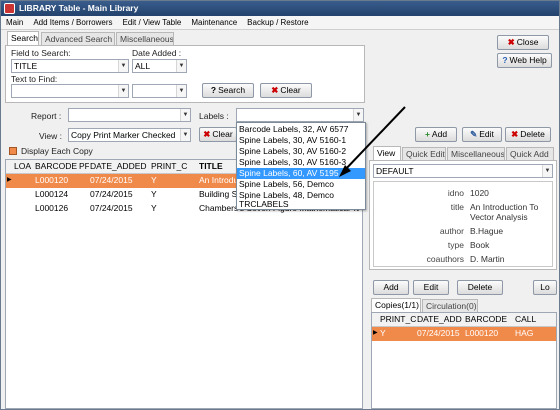  I want to click on annotation-arrow-icon, so click(372, 141).